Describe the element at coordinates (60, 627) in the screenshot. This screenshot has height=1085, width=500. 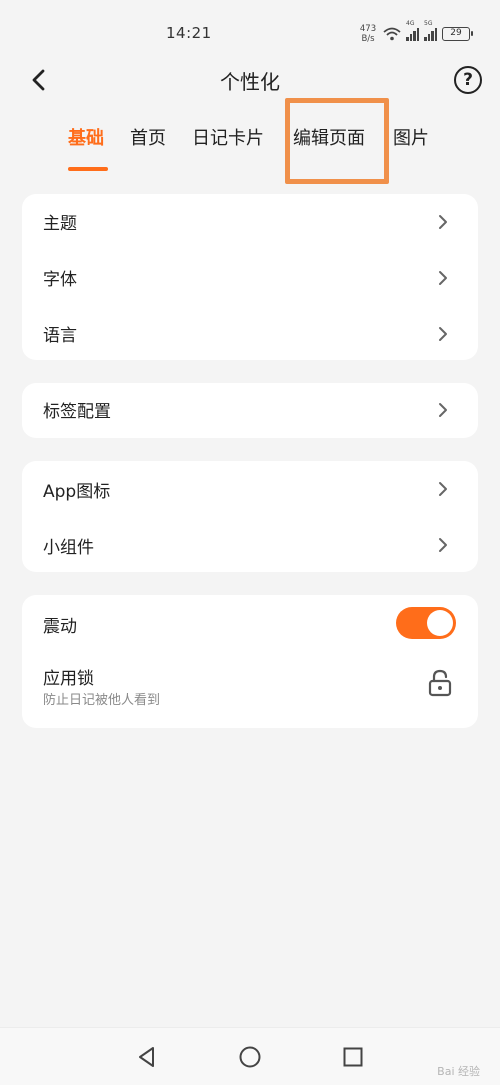
I see `row-label-vibration: 震动` at that location.